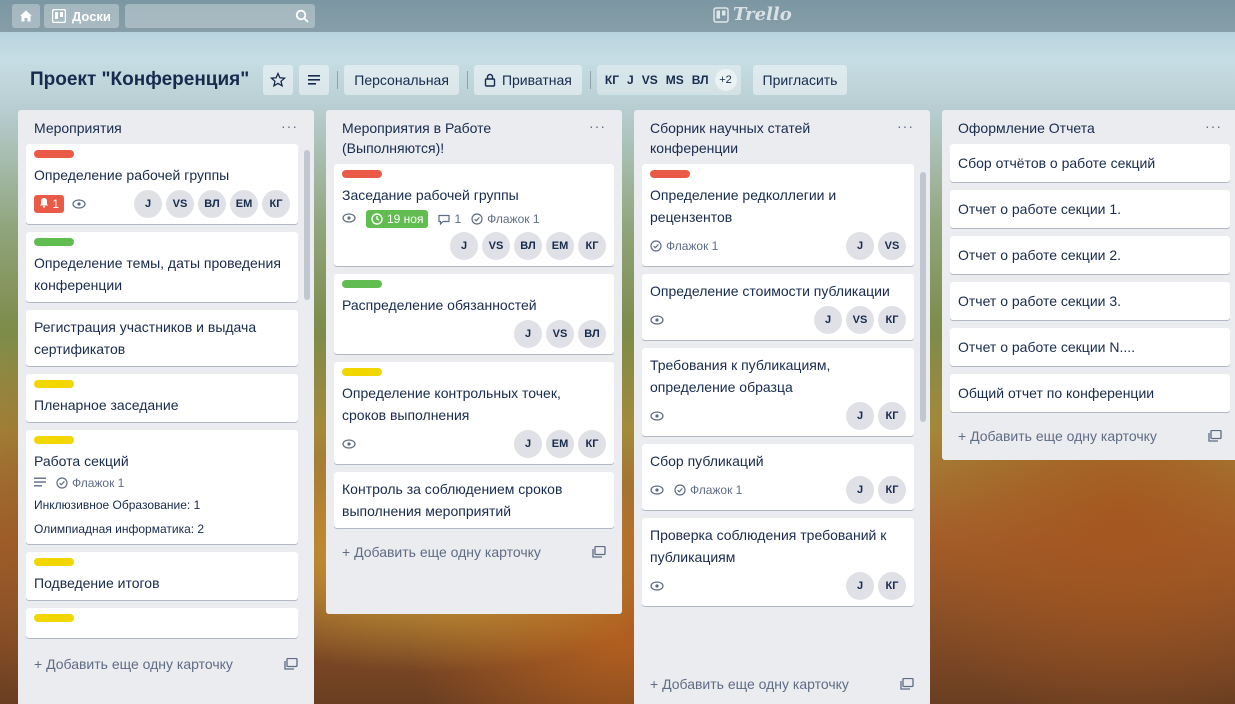  I want to click on notification-badge: 1, so click(49, 204).